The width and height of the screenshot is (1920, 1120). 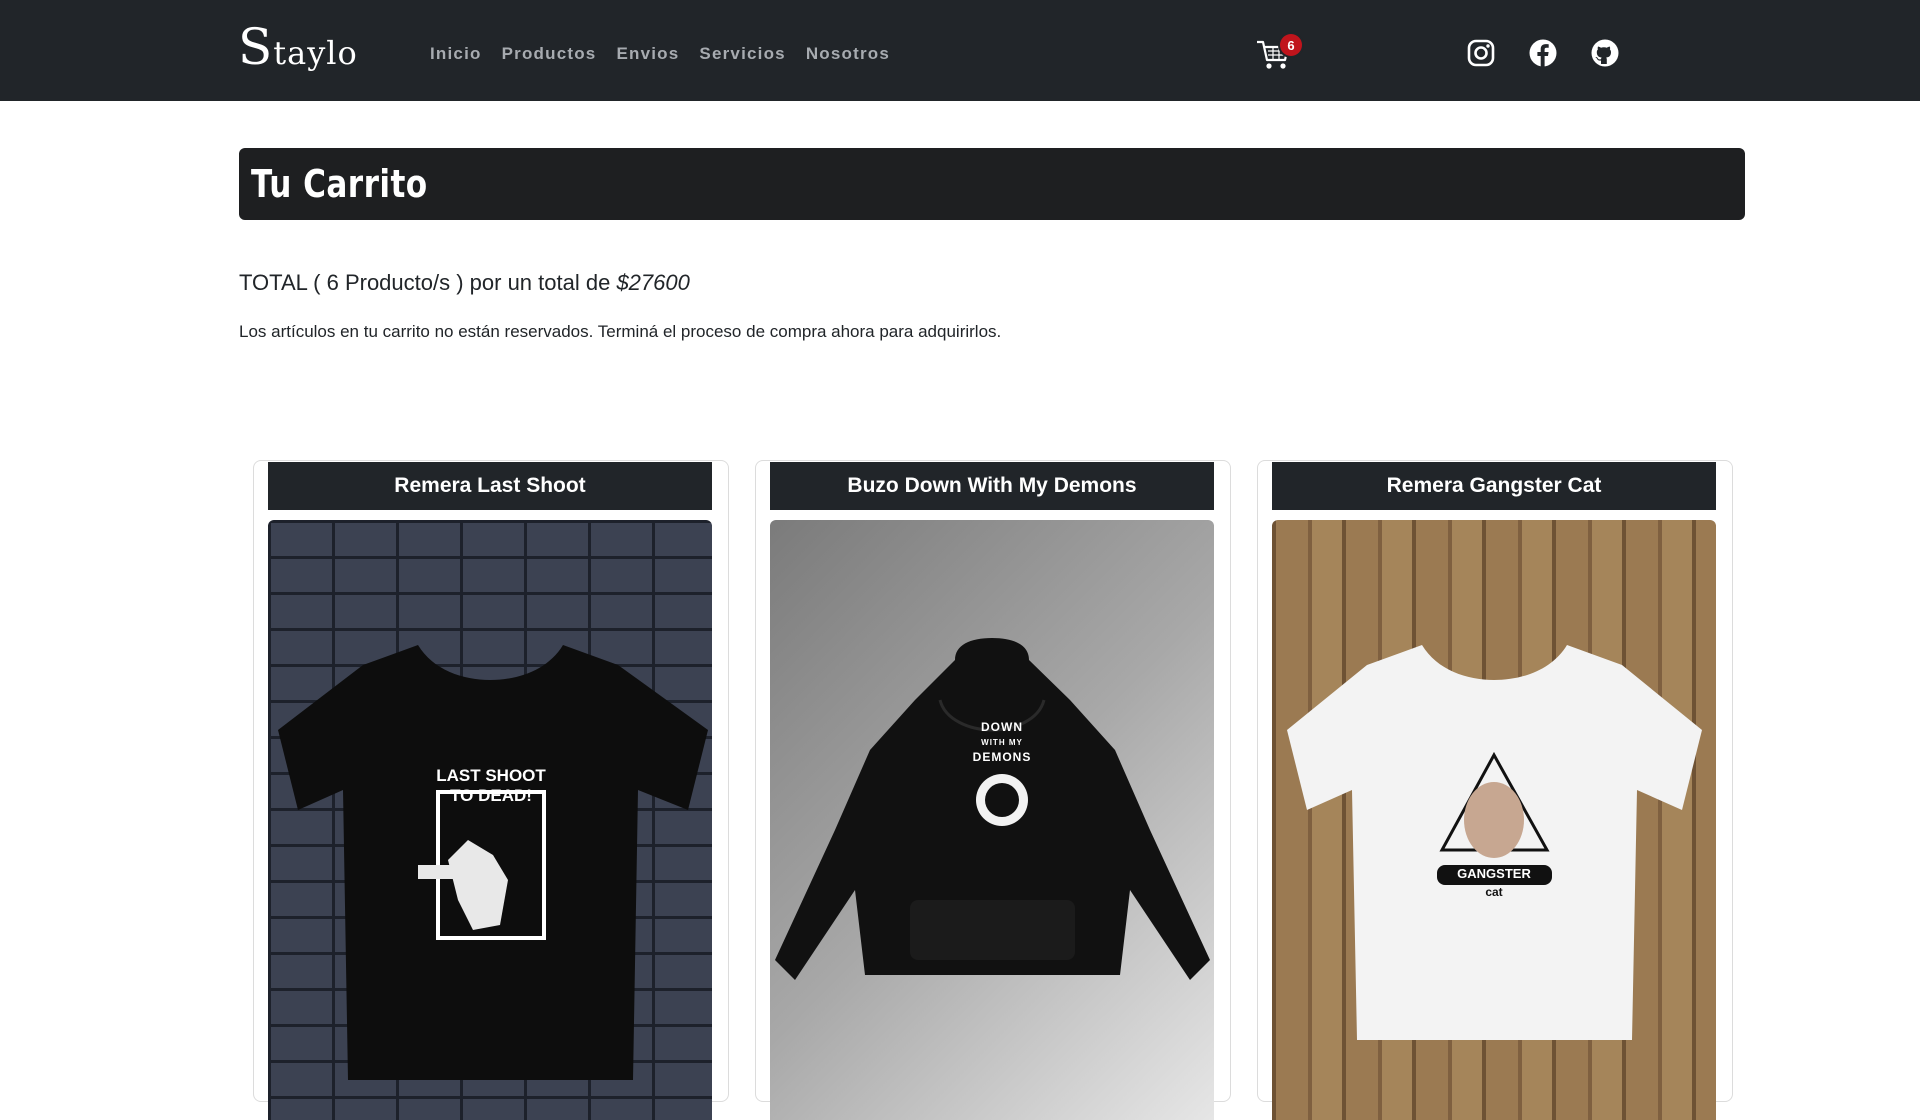 What do you see at coordinates (490, 486) in the screenshot?
I see `product-title: Remera Last Shoot` at bounding box center [490, 486].